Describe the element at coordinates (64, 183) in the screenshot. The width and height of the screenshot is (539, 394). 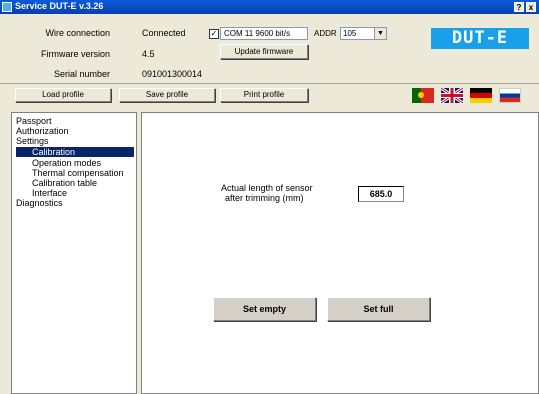
I see `nav-item-calibration-table: Calibration table` at that location.